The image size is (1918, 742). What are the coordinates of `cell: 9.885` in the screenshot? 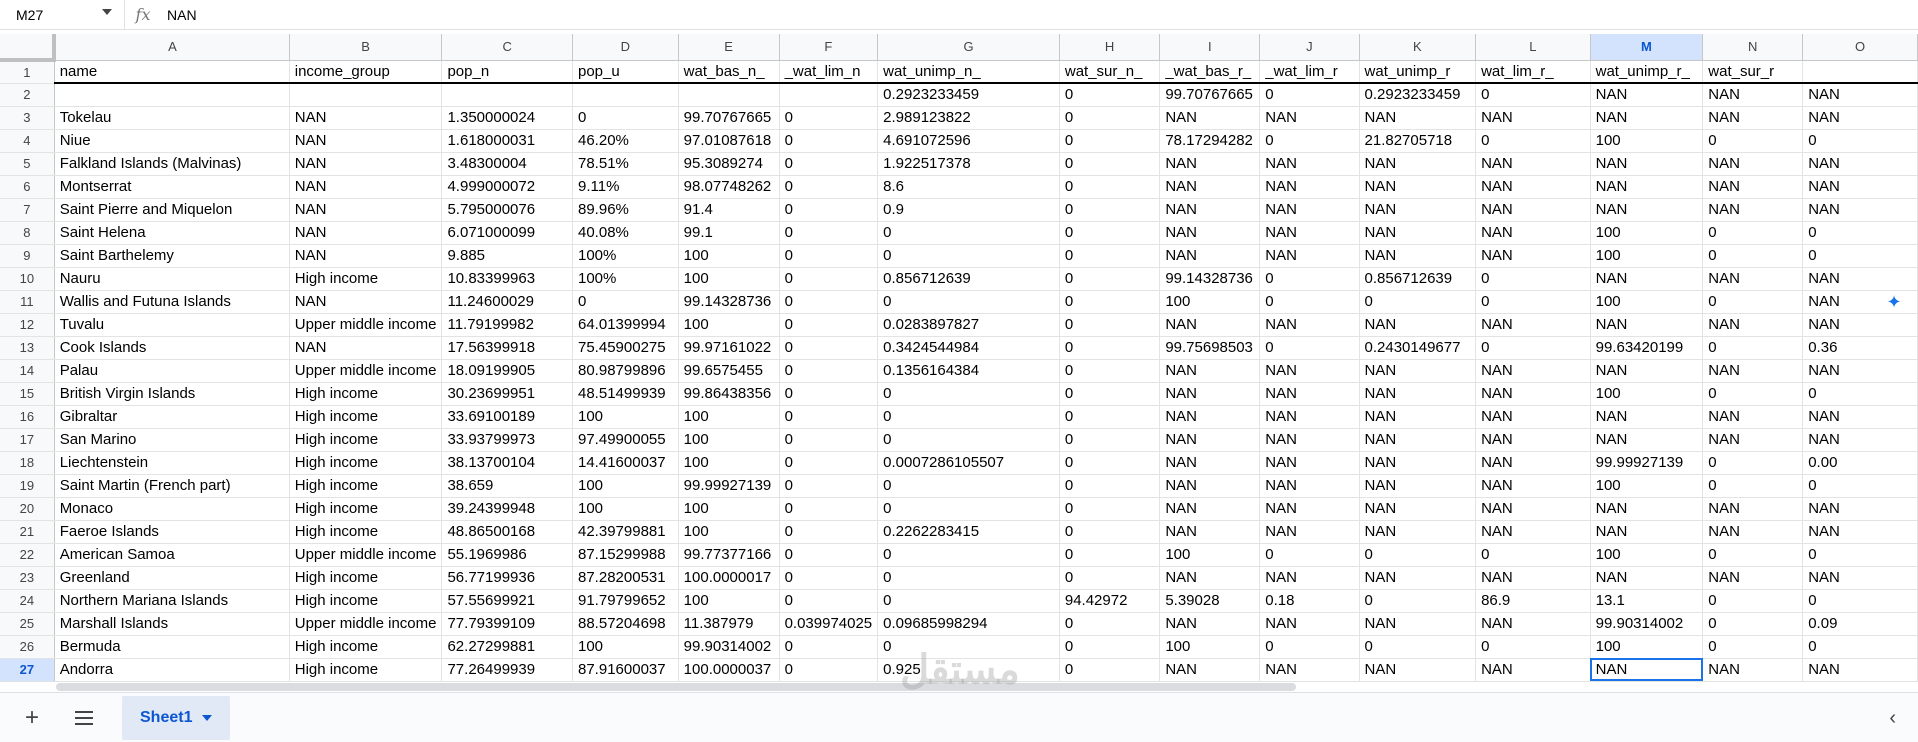 It's located at (507, 256).